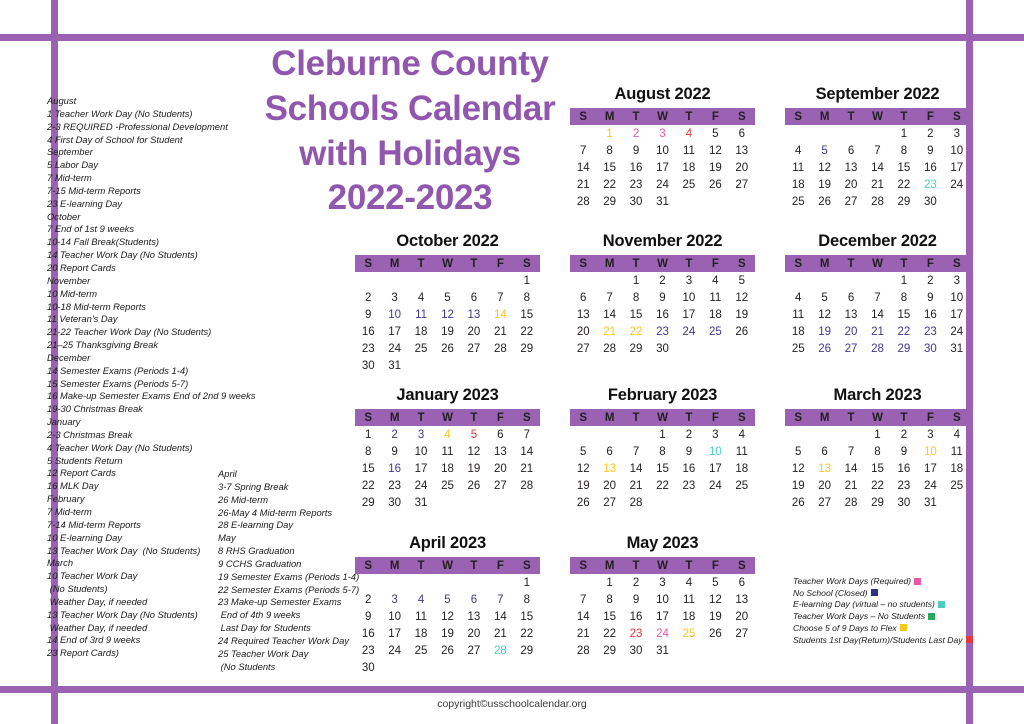  Describe the element at coordinates (930, 503) in the screenshot. I see `day-cell: 31` at that location.